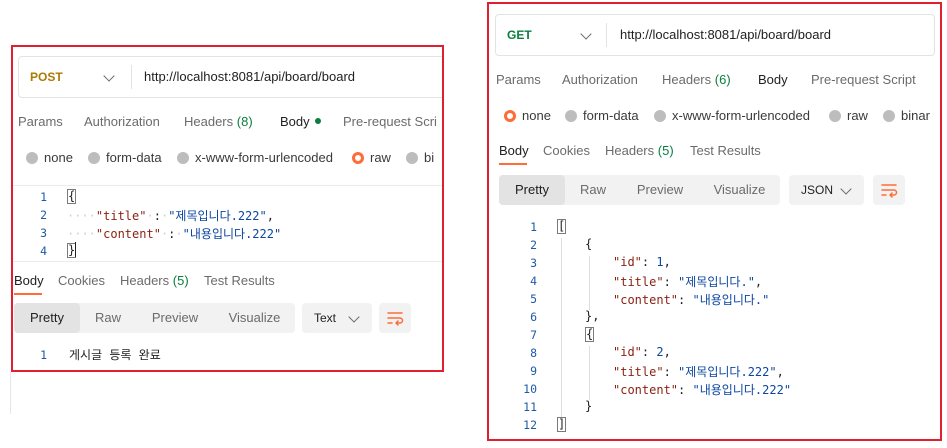  What do you see at coordinates (325, 318) in the screenshot?
I see `format-label: Text` at bounding box center [325, 318].